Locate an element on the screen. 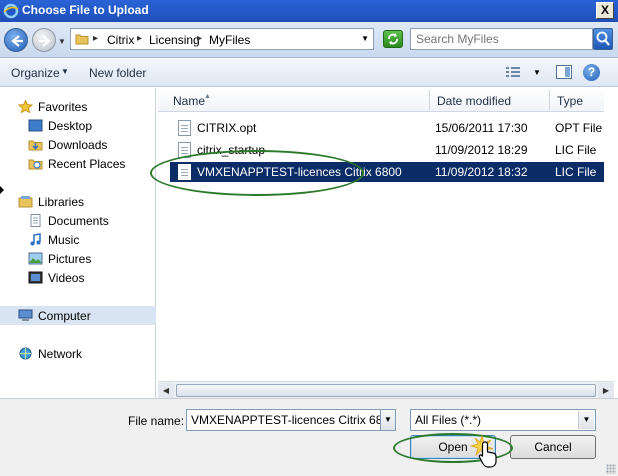 This screenshot has width=618, height=476. nav-item-computer: Computer is located at coordinates (78, 315).